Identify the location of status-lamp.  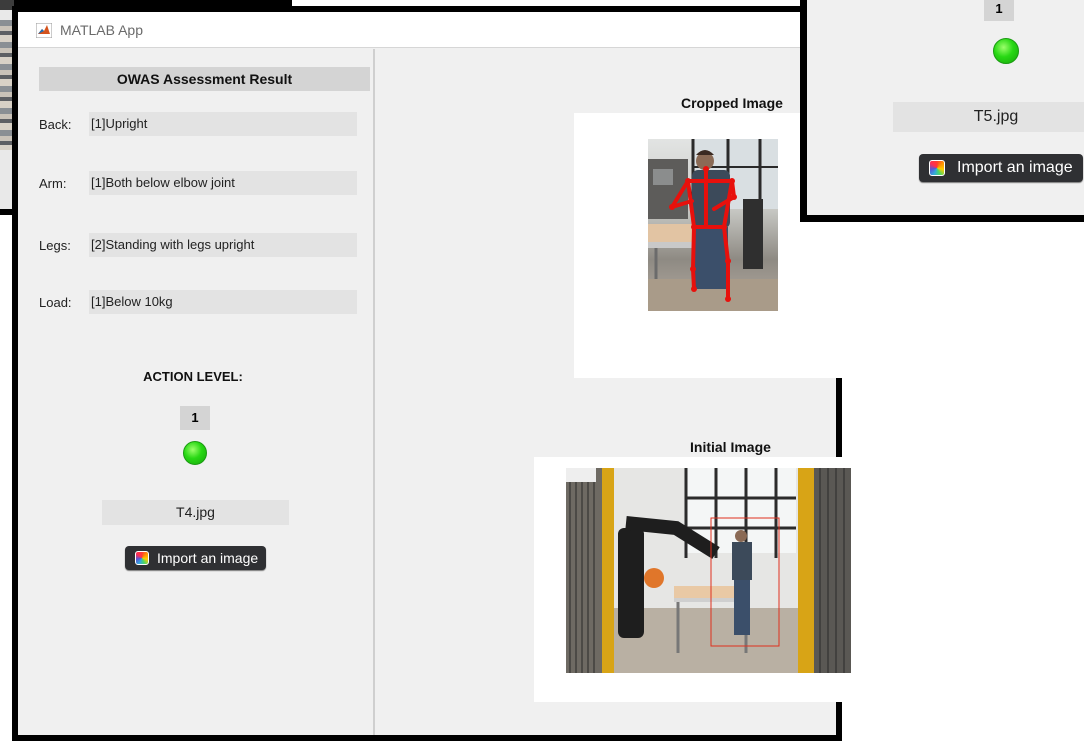
(195, 453).